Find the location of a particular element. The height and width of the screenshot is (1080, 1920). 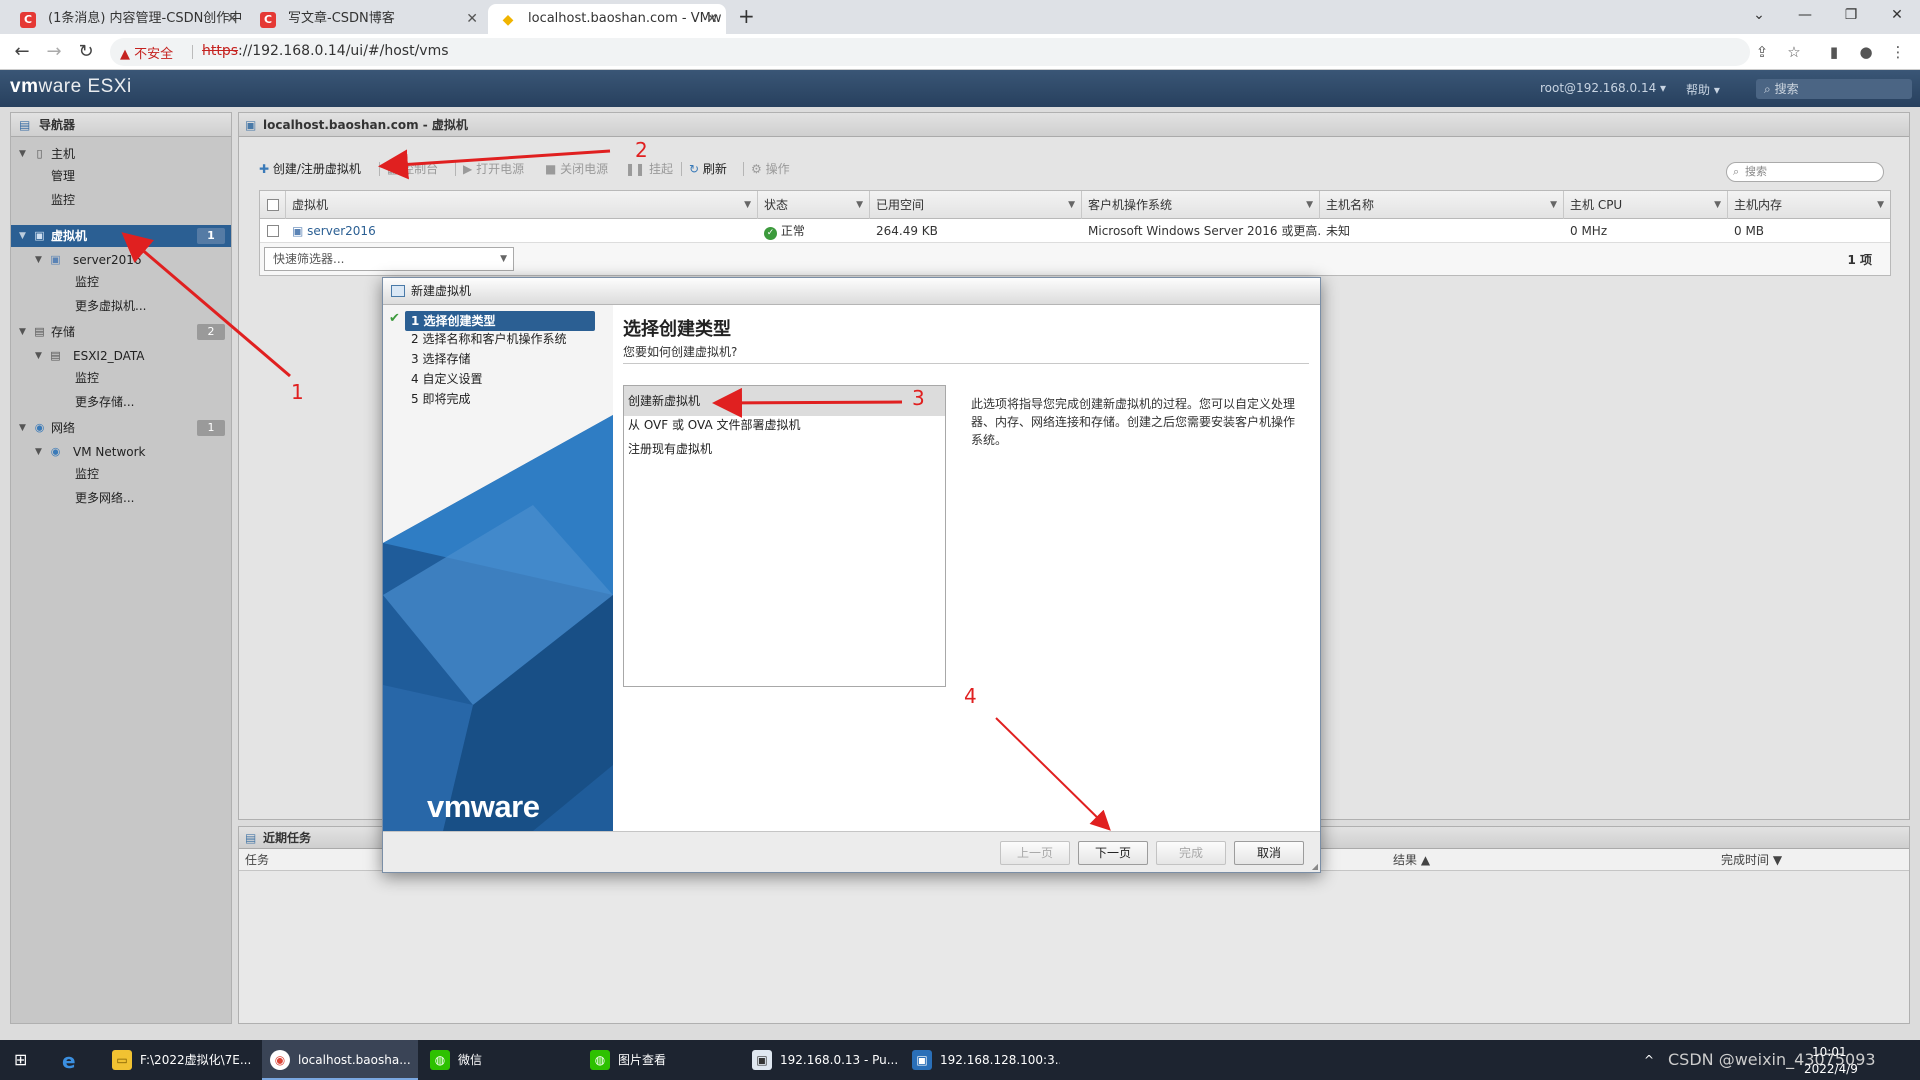

nav-host: ▼ ▯ 主机 is located at coordinates (121, 154).